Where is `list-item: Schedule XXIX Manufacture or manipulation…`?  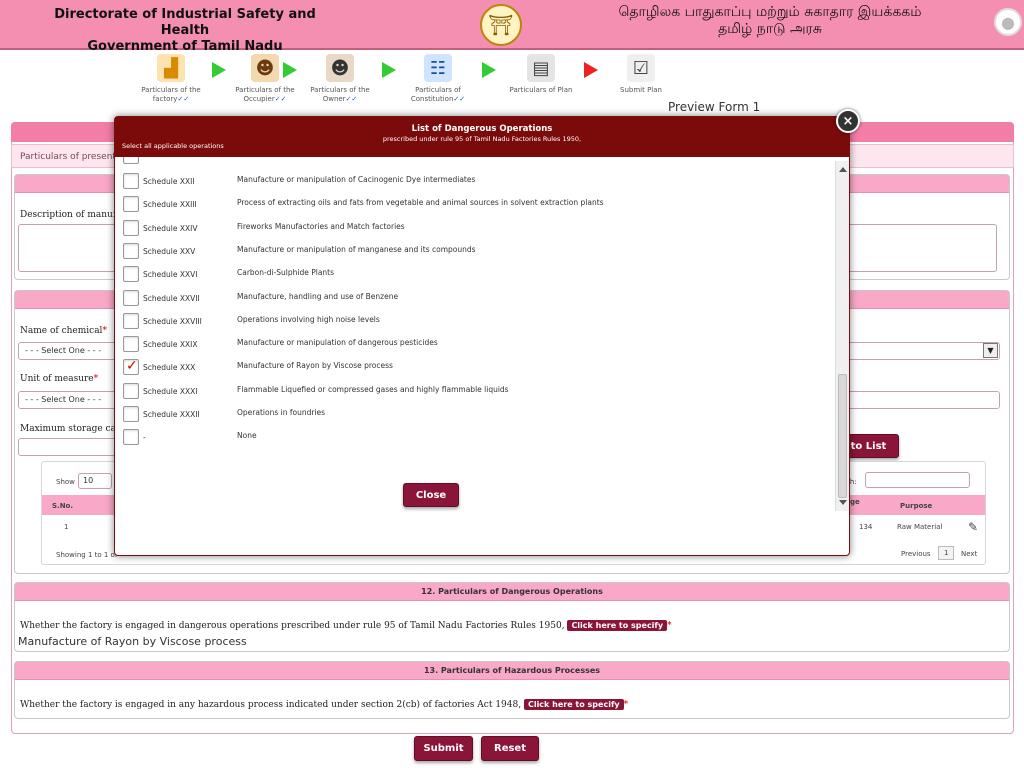
list-item: Schedule XXIX Manufacture or manipulation… is located at coordinates (474, 344).